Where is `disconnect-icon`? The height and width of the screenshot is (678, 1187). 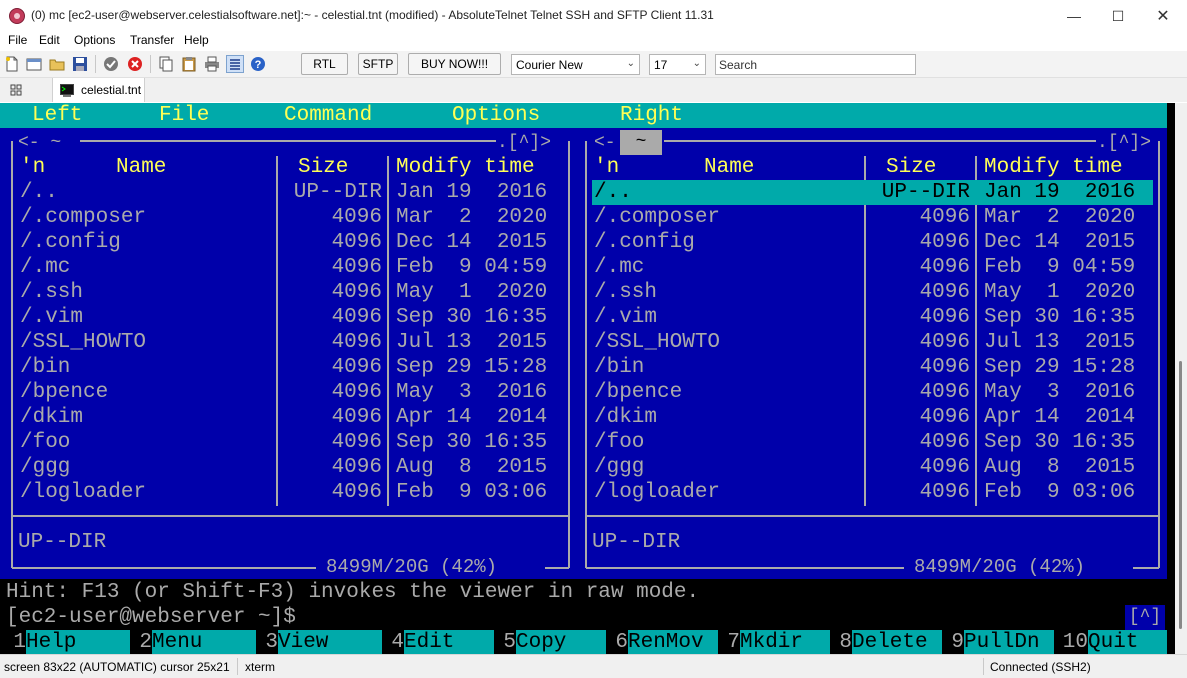
disconnect-icon is located at coordinates (135, 64).